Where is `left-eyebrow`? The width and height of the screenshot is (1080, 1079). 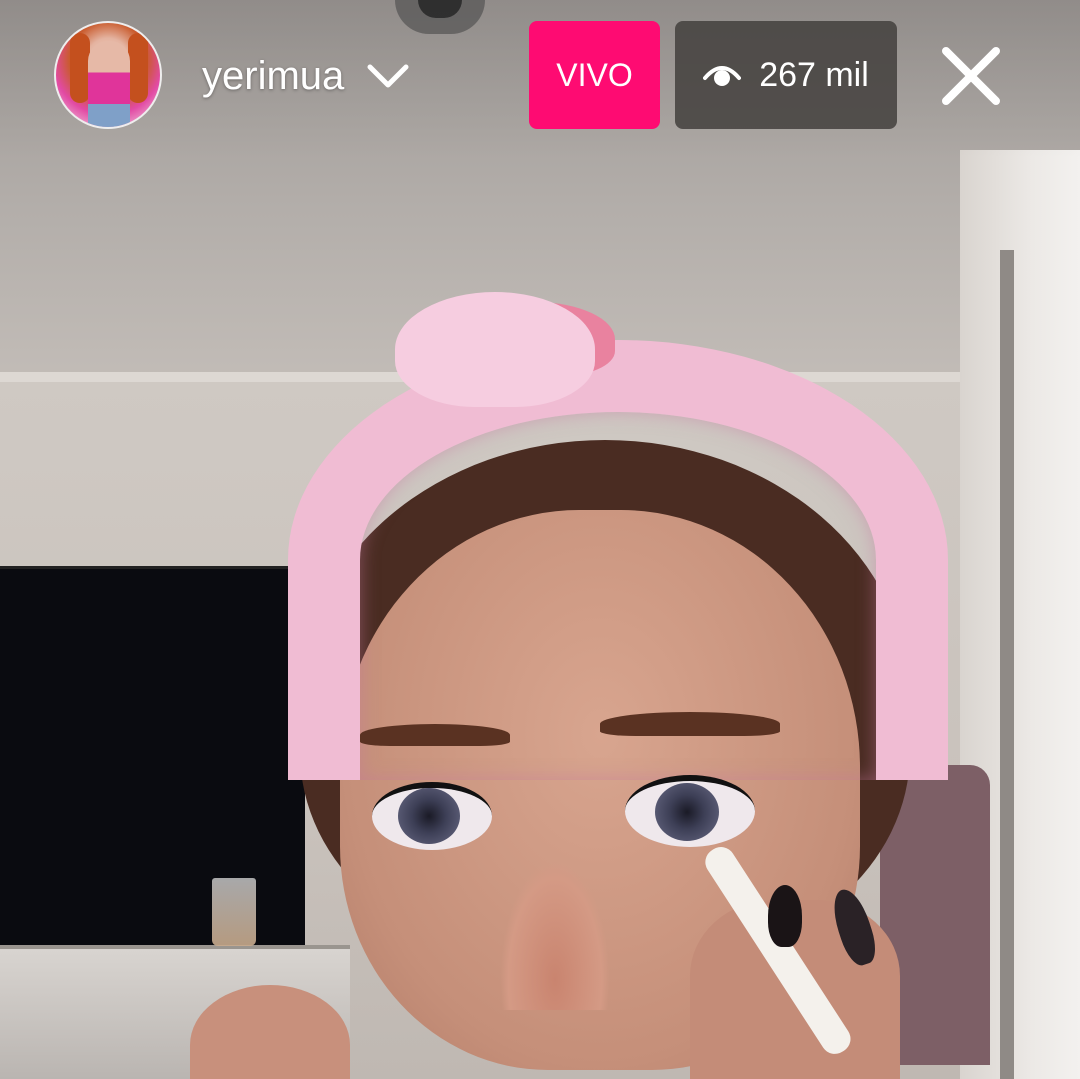 left-eyebrow is located at coordinates (435, 735).